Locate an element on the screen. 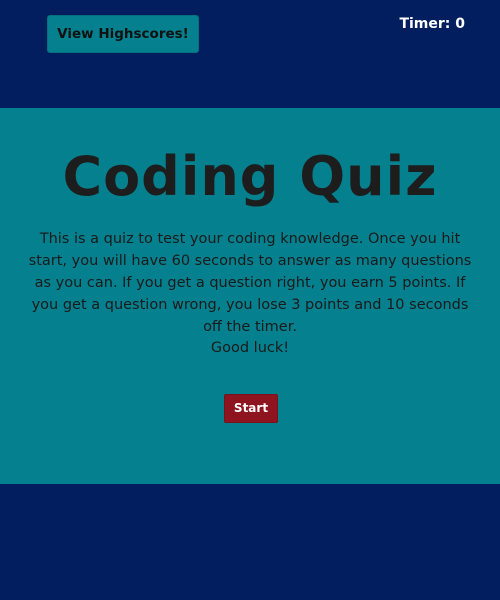 Image resolution: width=500 pixels, height=600 pixels. timer-display: Timer: 0 is located at coordinates (432, 24).